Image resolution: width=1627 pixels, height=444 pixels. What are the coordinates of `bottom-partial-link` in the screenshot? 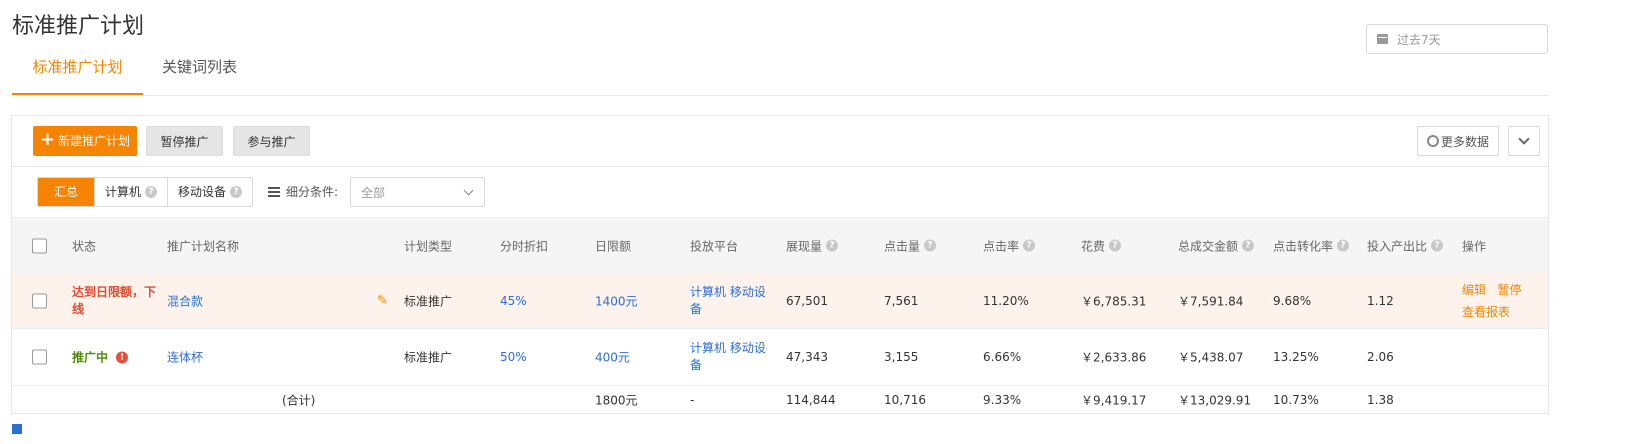 It's located at (17, 429).